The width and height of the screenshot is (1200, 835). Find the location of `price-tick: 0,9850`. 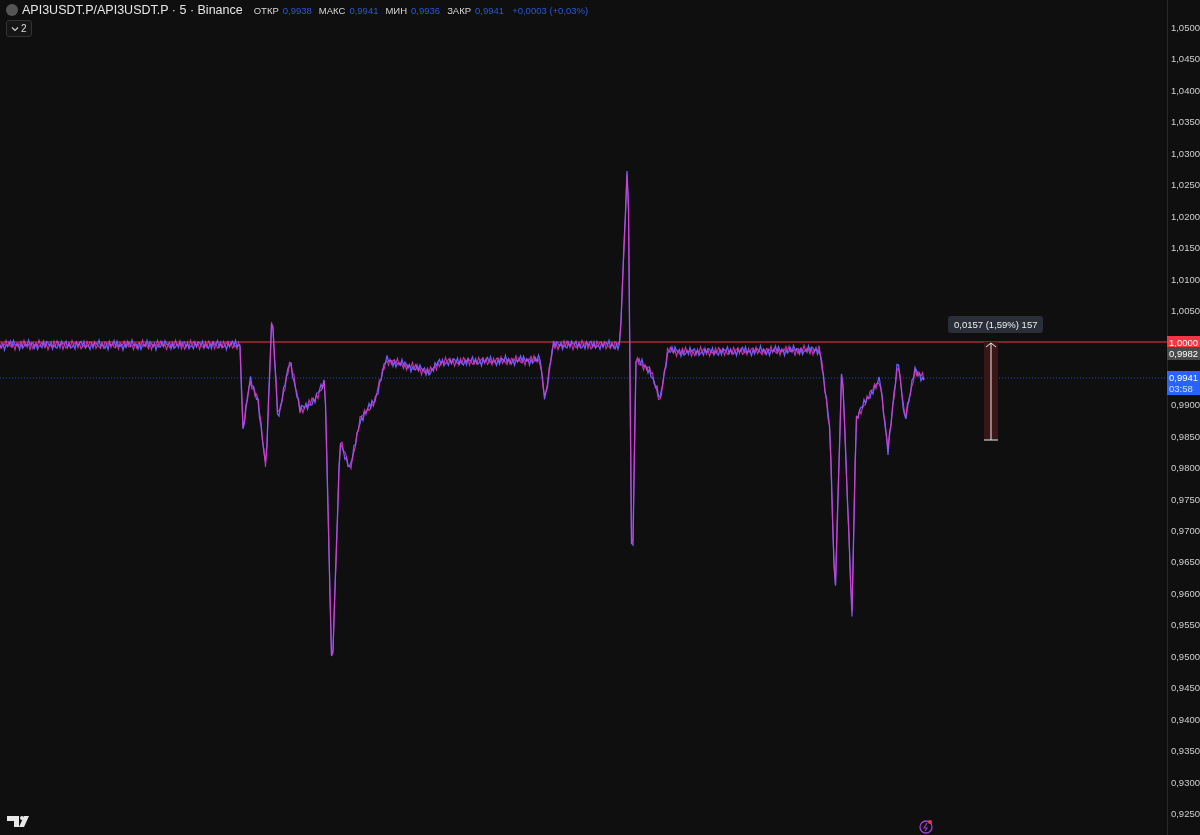

price-tick: 0,9850 is located at coordinates (1185, 436).